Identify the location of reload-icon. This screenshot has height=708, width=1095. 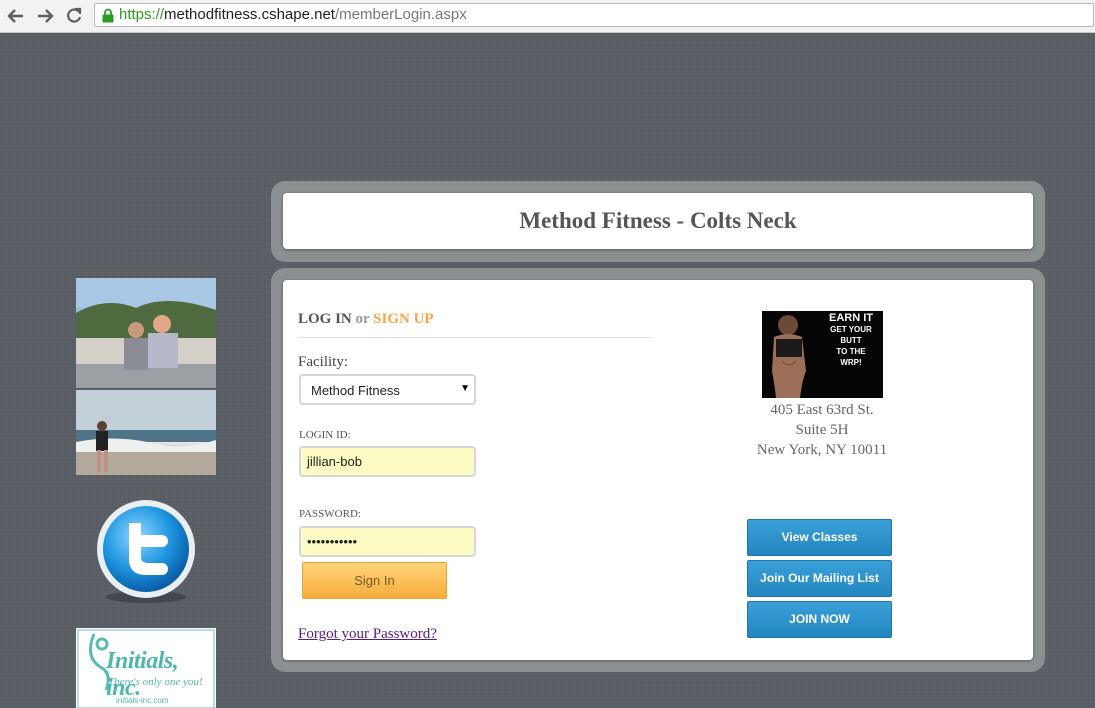
(74, 16).